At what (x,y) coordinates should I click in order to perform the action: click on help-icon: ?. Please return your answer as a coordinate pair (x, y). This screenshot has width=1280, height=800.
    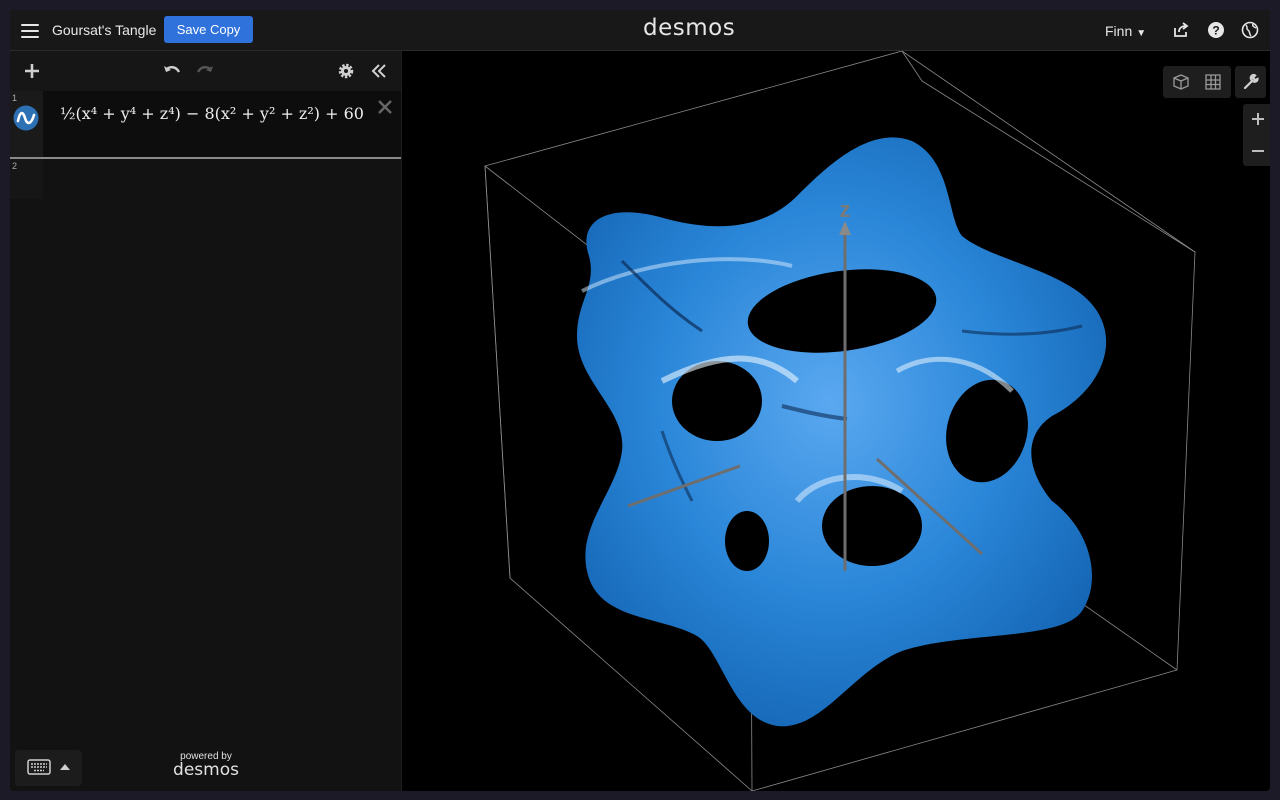
    Looking at the image, I should click on (1216, 30).